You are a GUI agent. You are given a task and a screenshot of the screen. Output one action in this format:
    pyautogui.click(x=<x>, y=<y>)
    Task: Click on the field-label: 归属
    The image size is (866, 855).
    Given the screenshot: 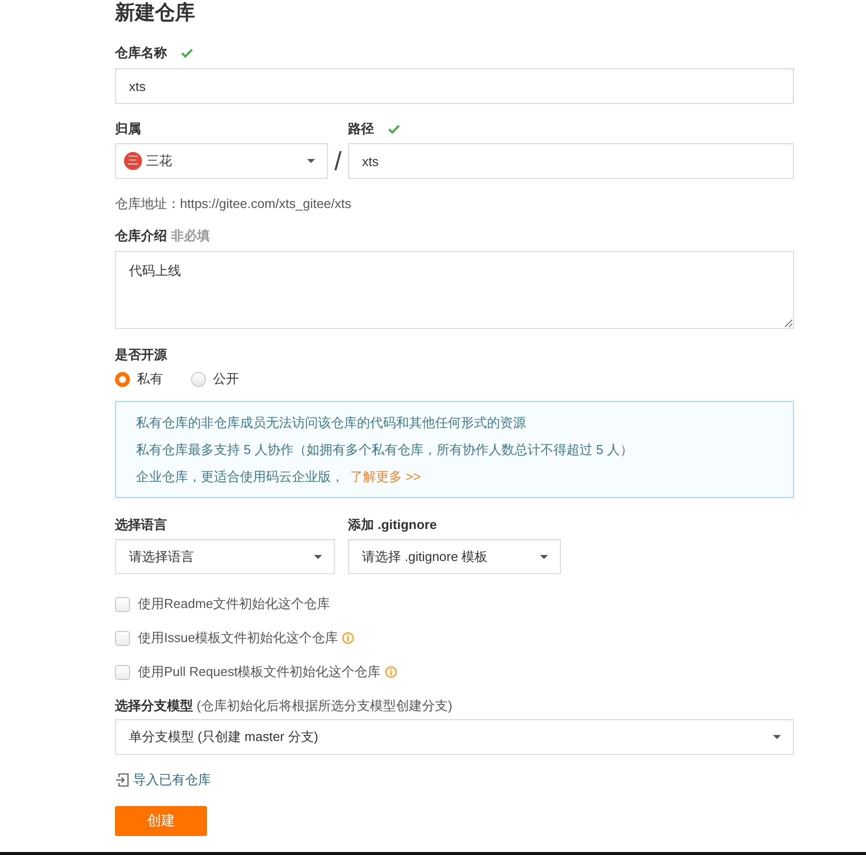 What is the action you would take?
    pyautogui.click(x=128, y=129)
    